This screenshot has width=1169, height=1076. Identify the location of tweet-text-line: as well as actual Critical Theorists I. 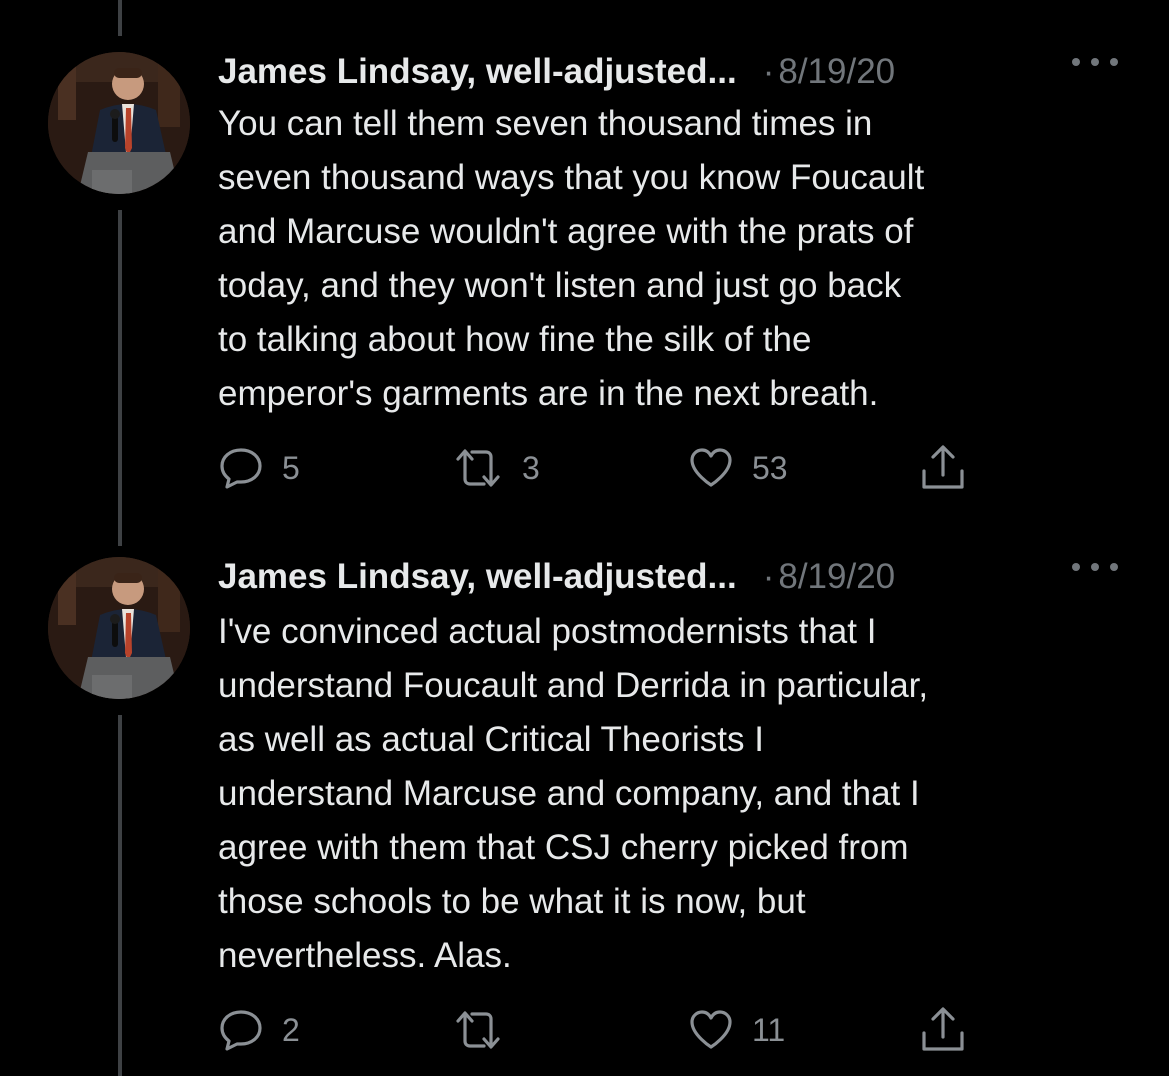
(491, 739).